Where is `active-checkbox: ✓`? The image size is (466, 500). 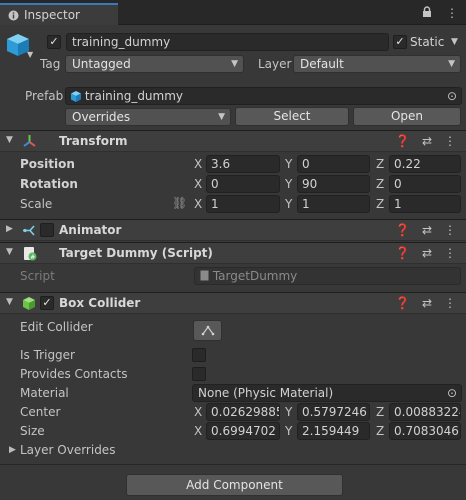 active-checkbox: ✓ is located at coordinates (54, 42).